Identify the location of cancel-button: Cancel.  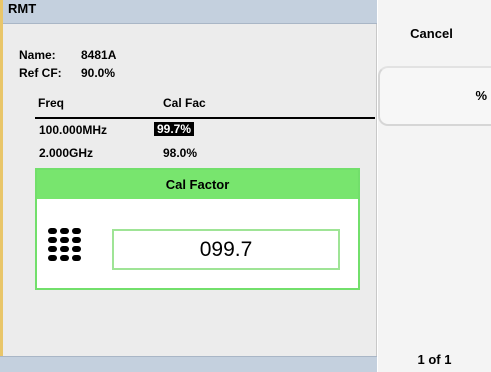
(434, 32).